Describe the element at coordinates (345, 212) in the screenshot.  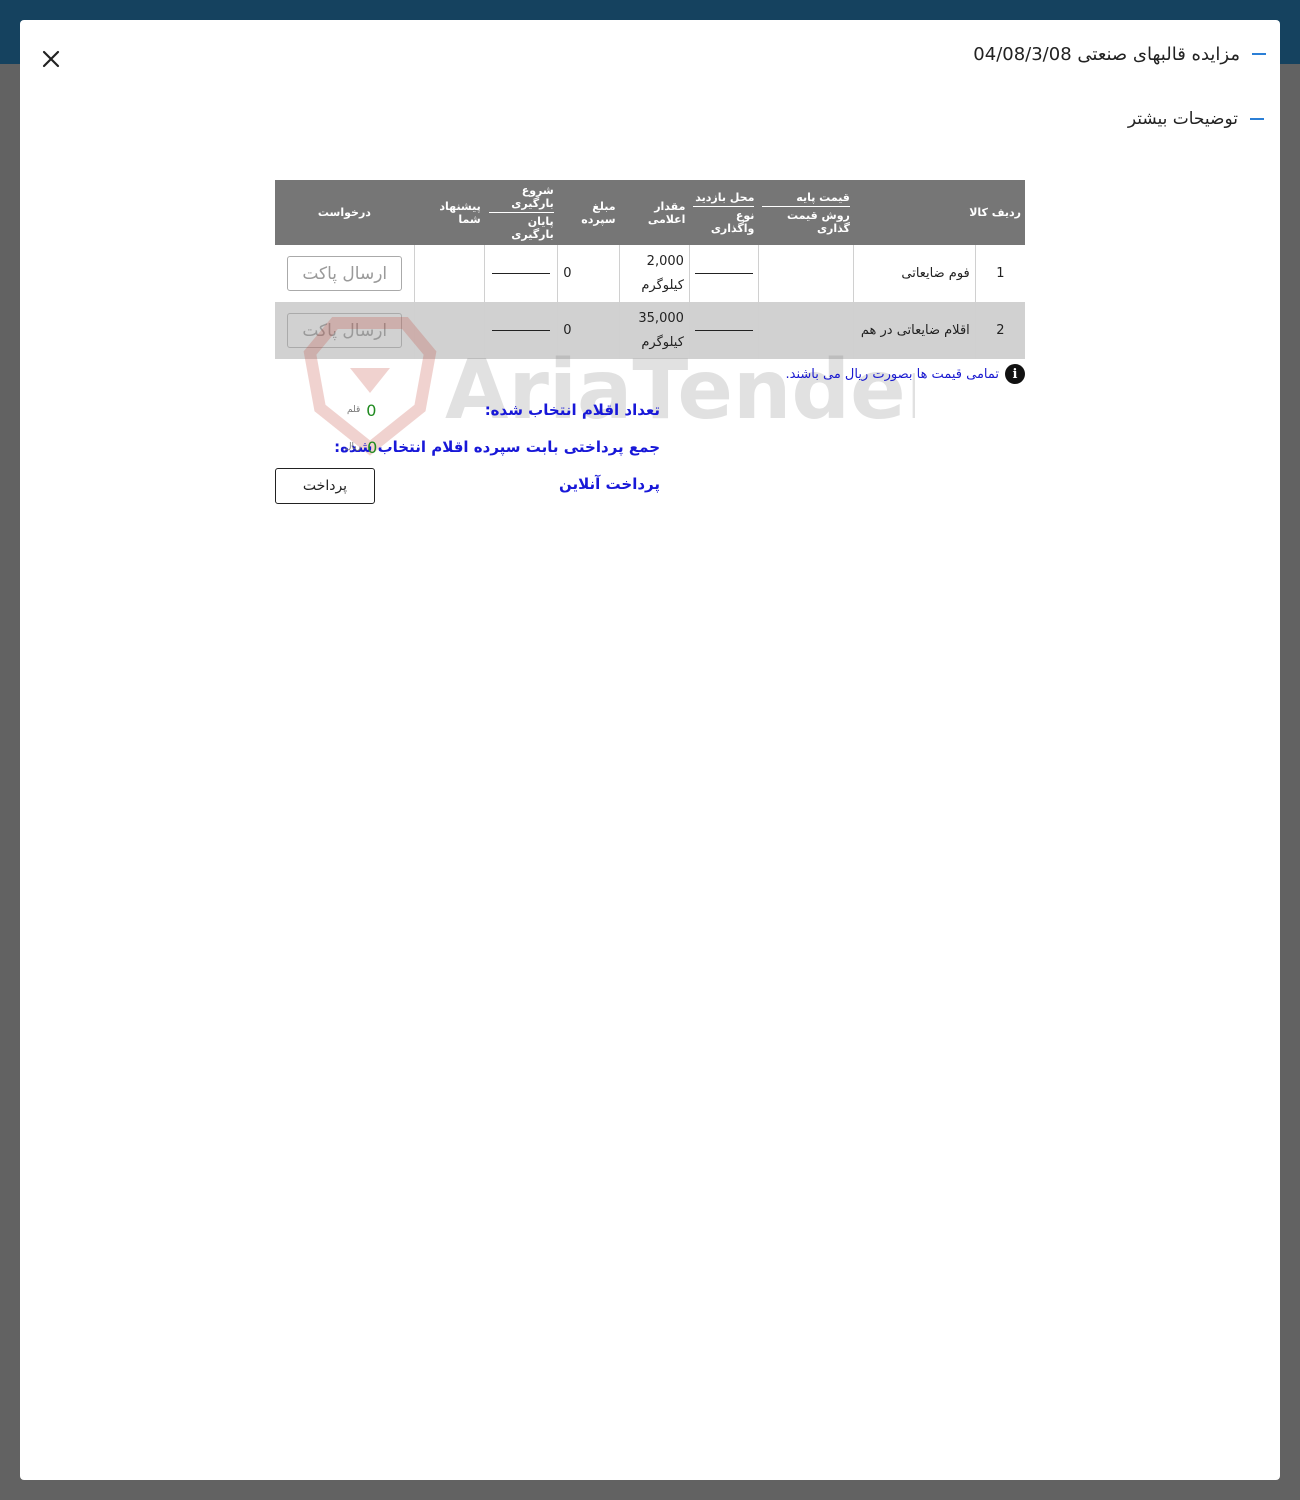
I see `header-request: درخواست` at that location.